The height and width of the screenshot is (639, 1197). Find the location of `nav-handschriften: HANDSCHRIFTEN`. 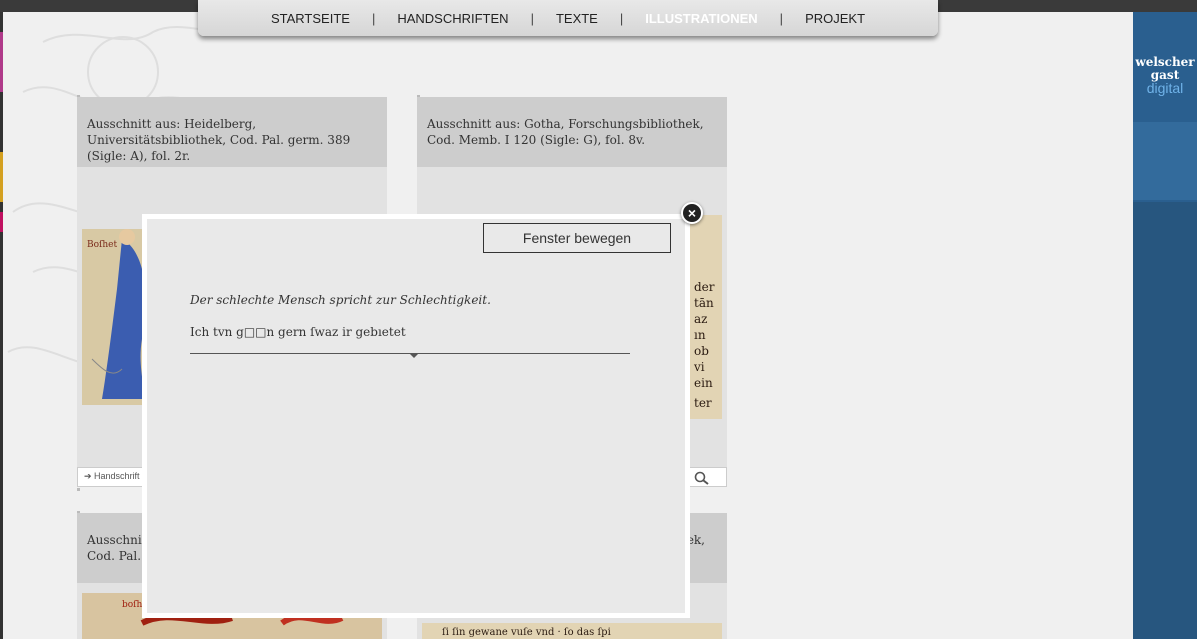

nav-handschriften: HANDSCHRIFTEN is located at coordinates (452, 18).